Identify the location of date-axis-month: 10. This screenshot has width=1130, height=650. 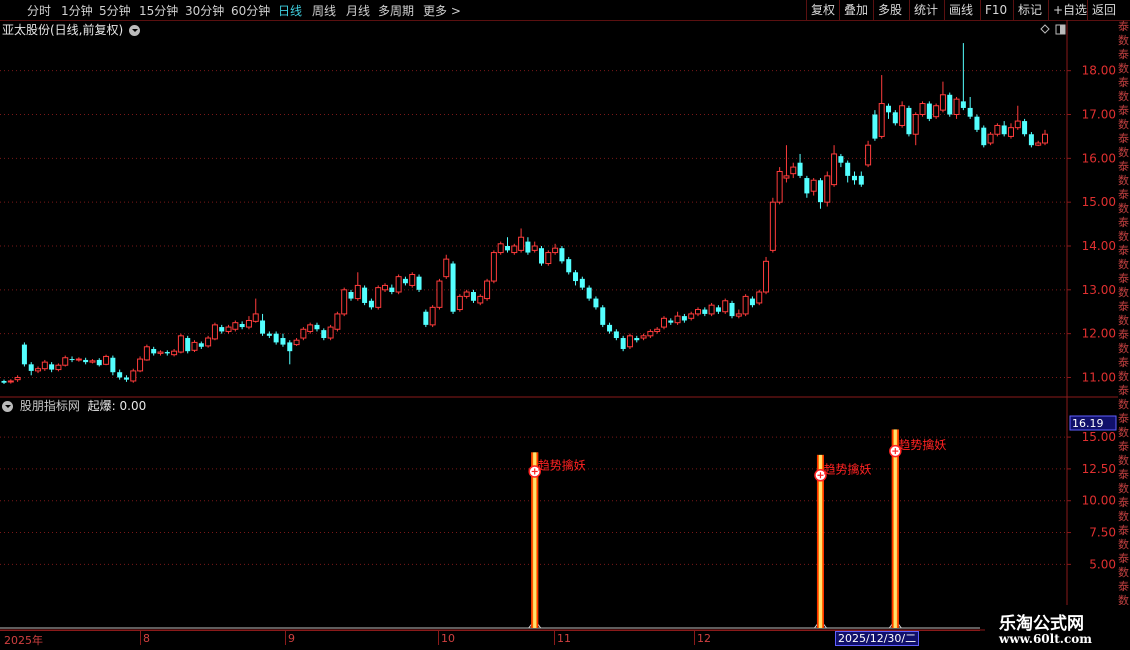
(448, 638).